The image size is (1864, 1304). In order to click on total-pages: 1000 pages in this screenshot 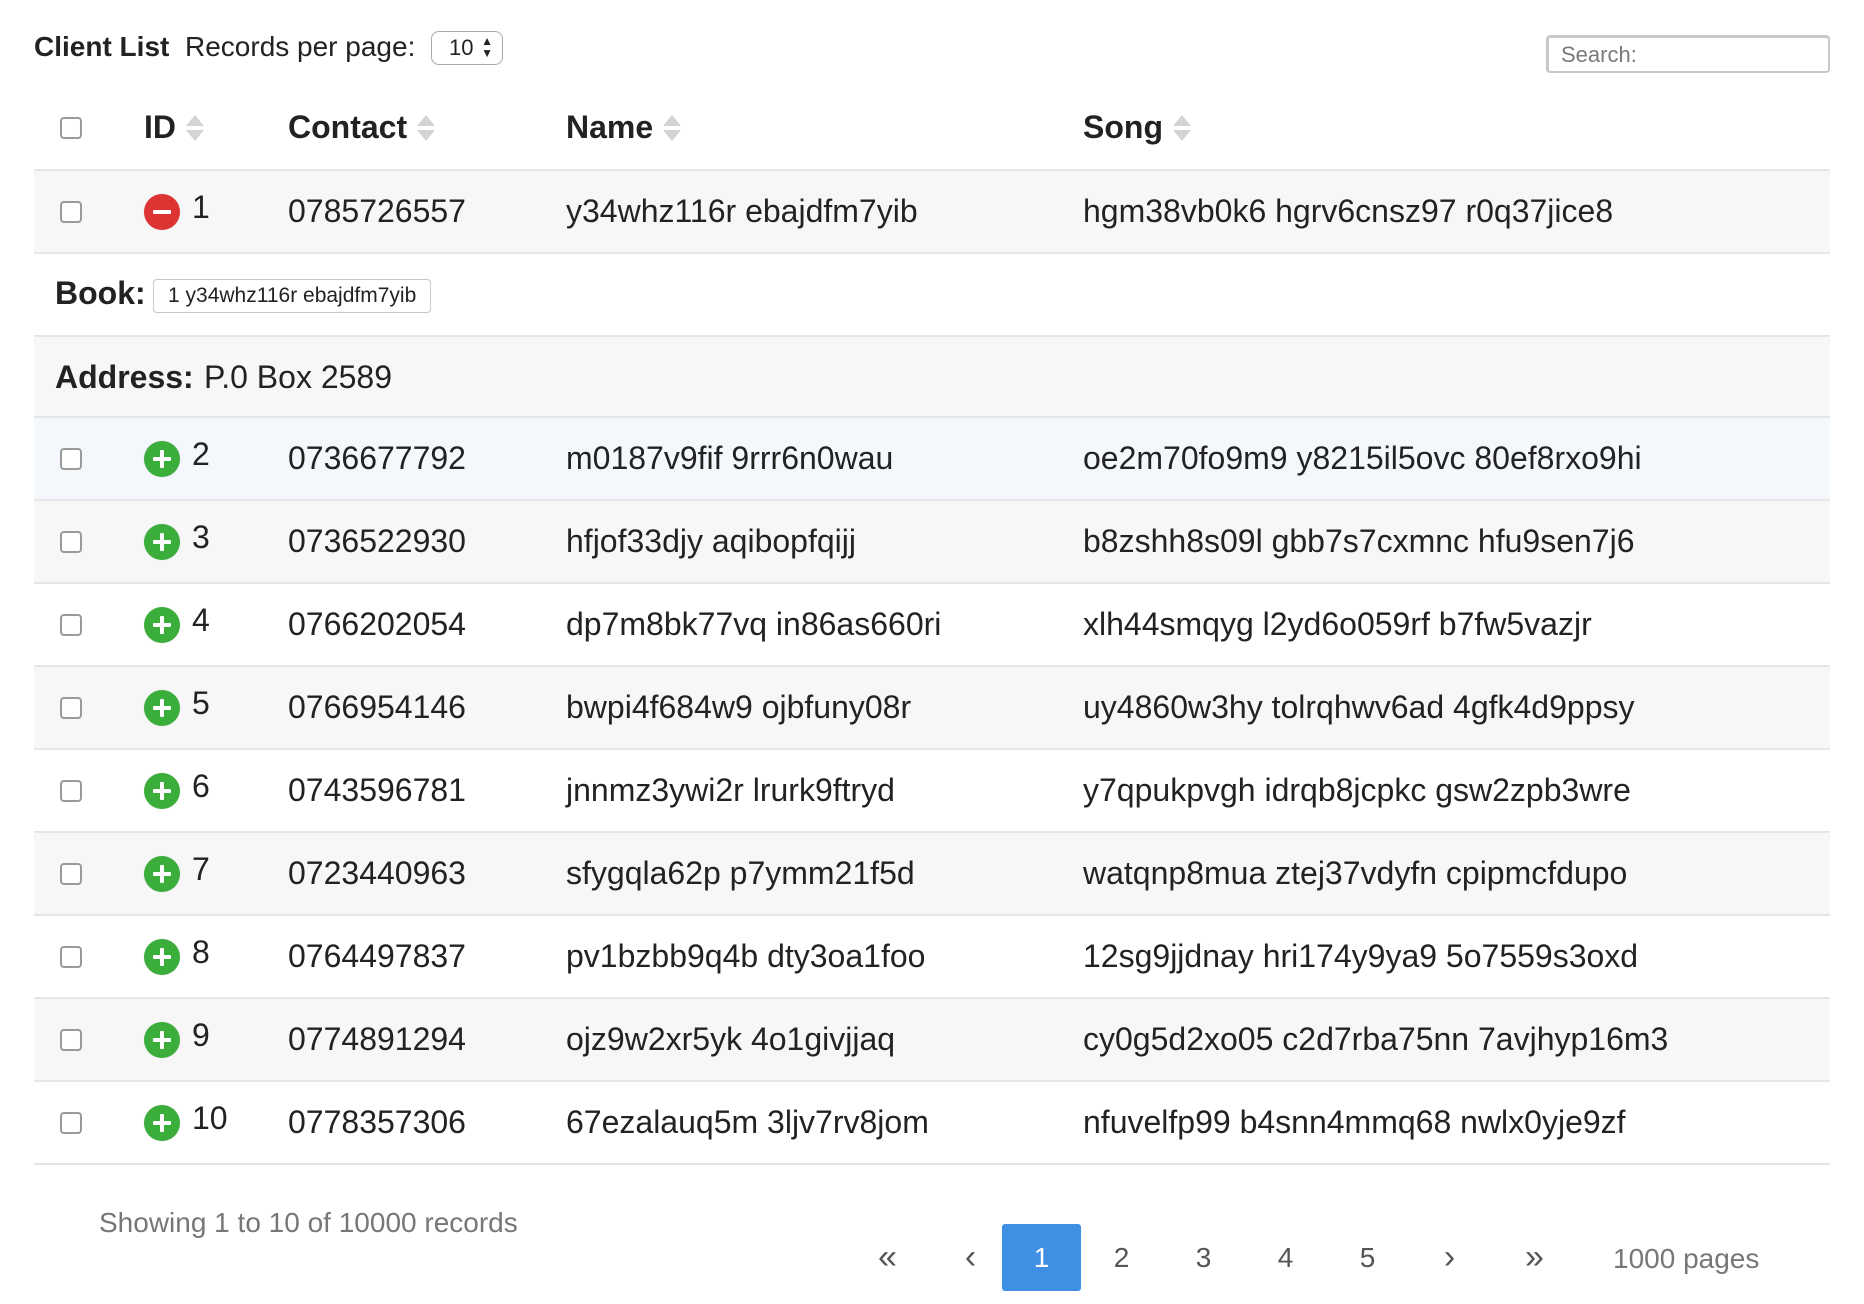, I will do `click(1686, 1258)`.